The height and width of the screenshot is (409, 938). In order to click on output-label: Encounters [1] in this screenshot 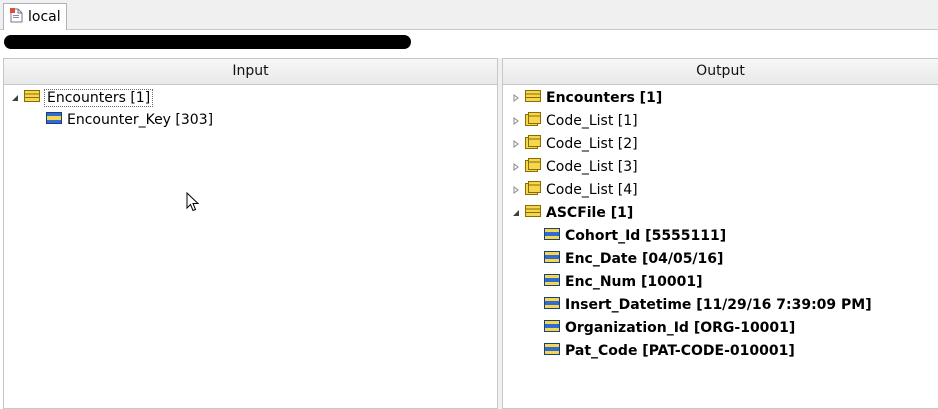, I will do `click(604, 98)`.